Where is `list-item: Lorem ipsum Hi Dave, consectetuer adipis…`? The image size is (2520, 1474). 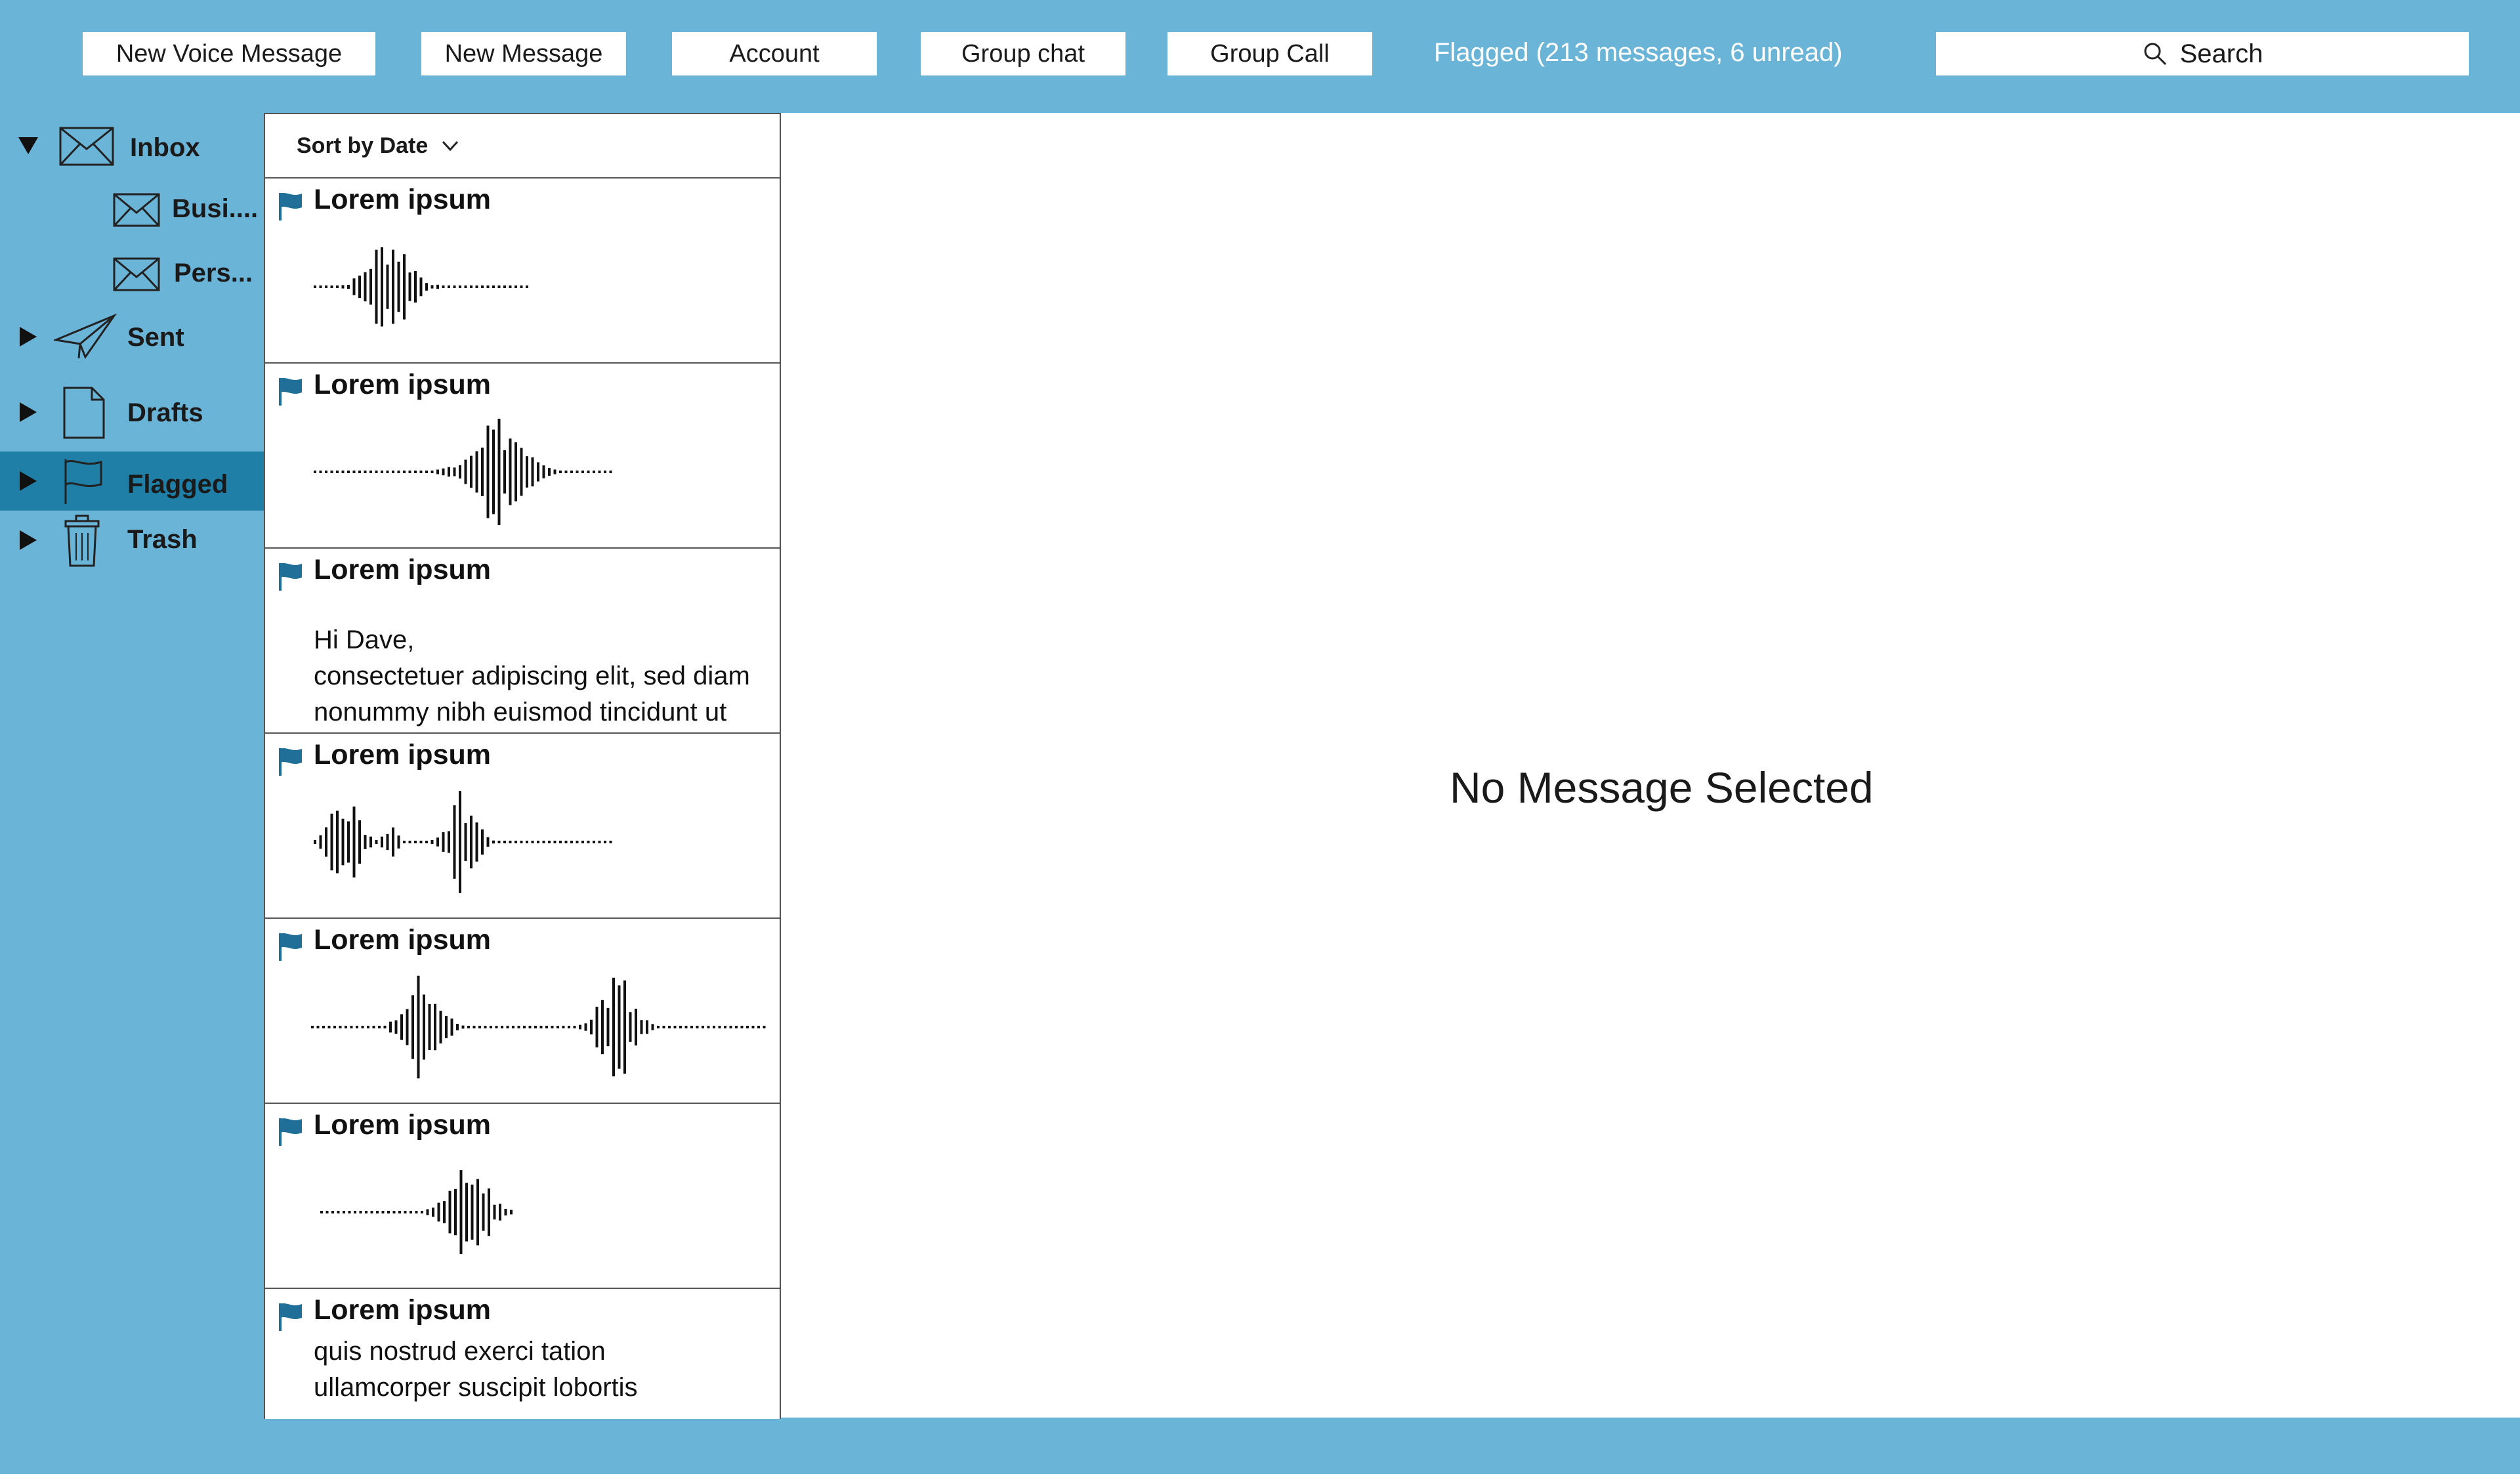
list-item: Lorem ipsum Hi Dave, consectetuer adipis… is located at coordinates (522, 641).